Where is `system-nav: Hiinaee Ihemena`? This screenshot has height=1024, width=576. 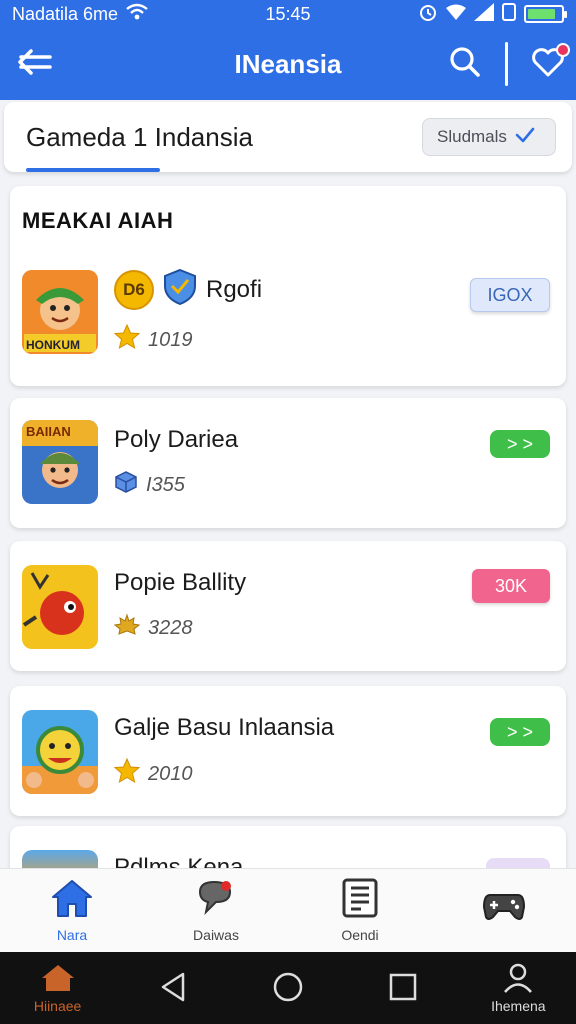 system-nav: Hiinaee Ihemena is located at coordinates (288, 988).